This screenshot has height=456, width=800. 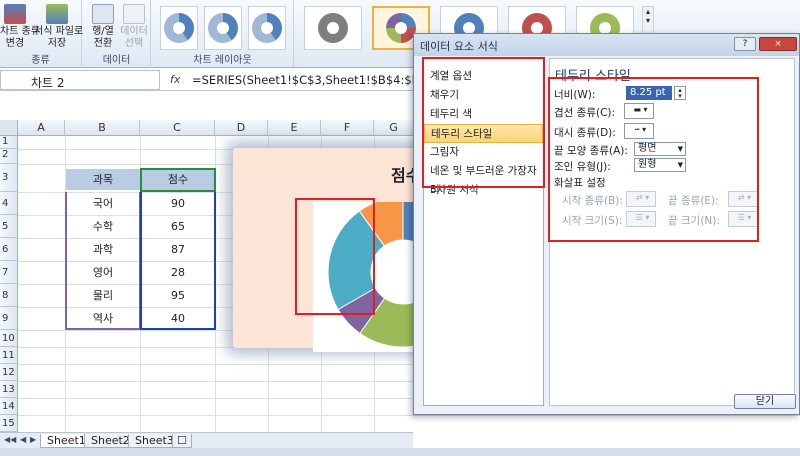 What do you see at coordinates (103, 261) in the screenshot?
I see `category-range-highlight` at bounding box center [103, 261].